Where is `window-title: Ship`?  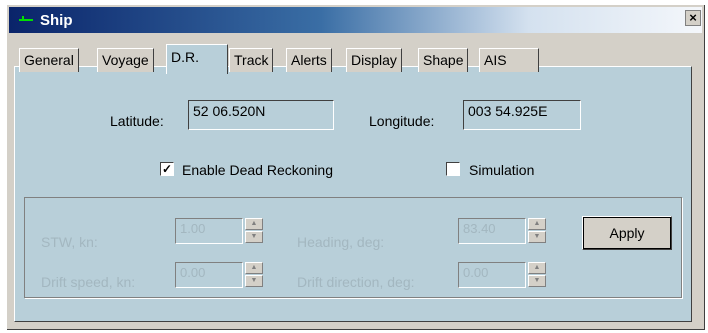
window-title: Ship is located at coordinates (56, 20).